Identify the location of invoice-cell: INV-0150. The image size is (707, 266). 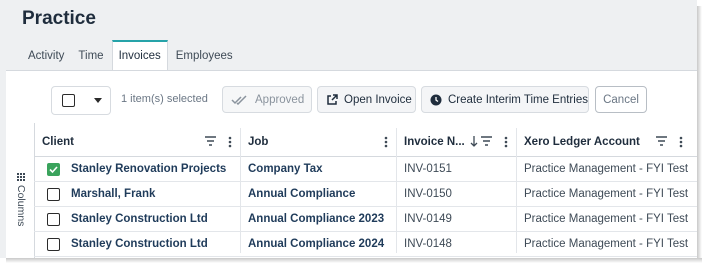
(428, 194).